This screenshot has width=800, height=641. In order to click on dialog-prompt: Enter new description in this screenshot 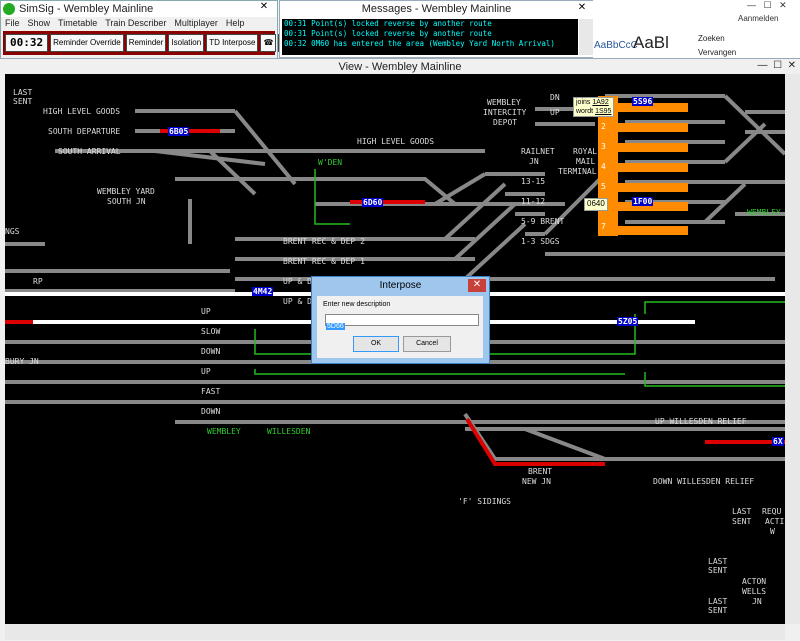, I will do `click(357, 304)`.